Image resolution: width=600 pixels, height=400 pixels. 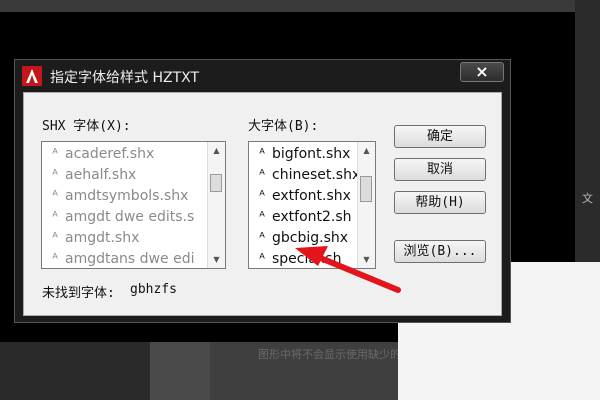 What do you see at coordinates (90, 175) in the screenshot?
I see `list-item: ᴬ aehalf.shx` at bounding box center [90, 175].